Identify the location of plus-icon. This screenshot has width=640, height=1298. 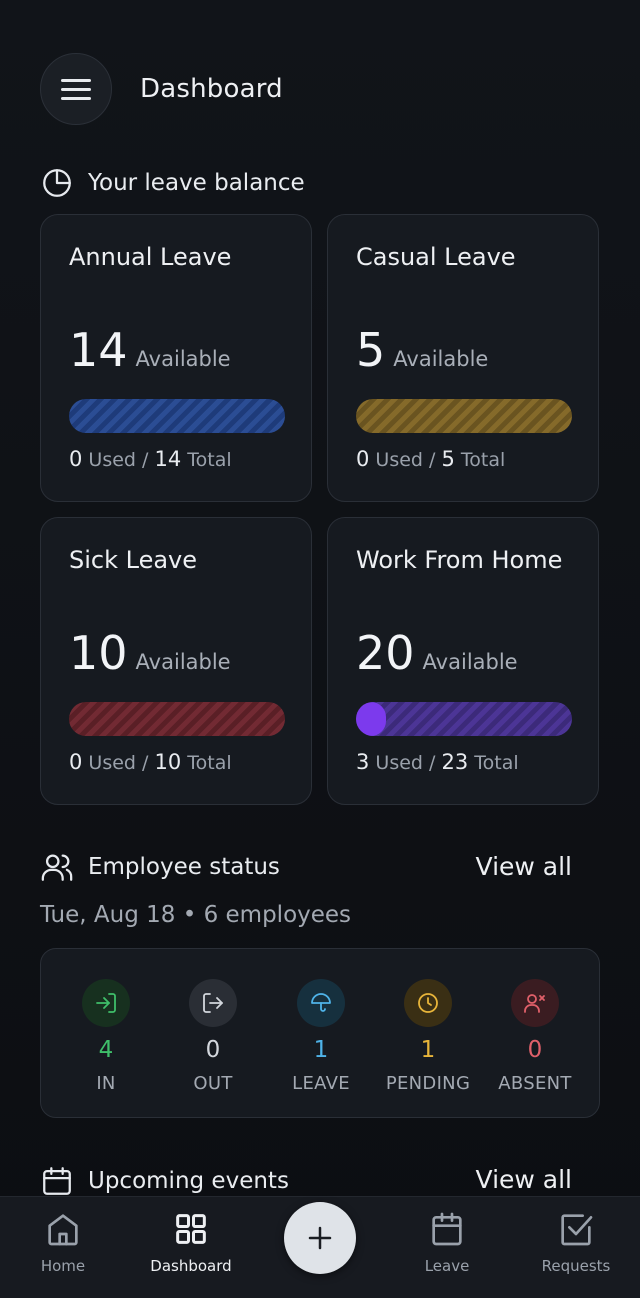
(320, 1238).